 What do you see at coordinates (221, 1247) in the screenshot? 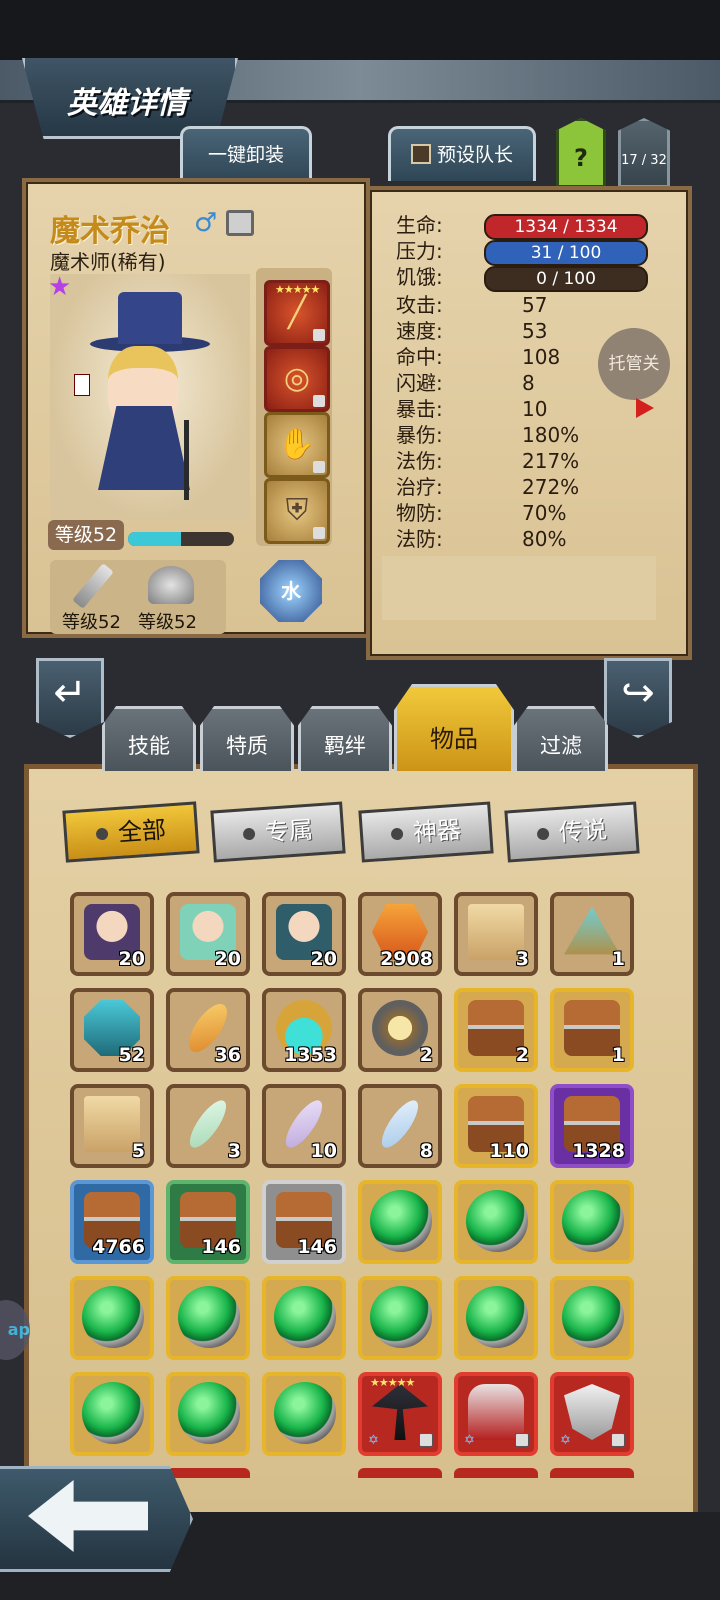
I see `item-count: 146` at bounding box center [221, 1247].